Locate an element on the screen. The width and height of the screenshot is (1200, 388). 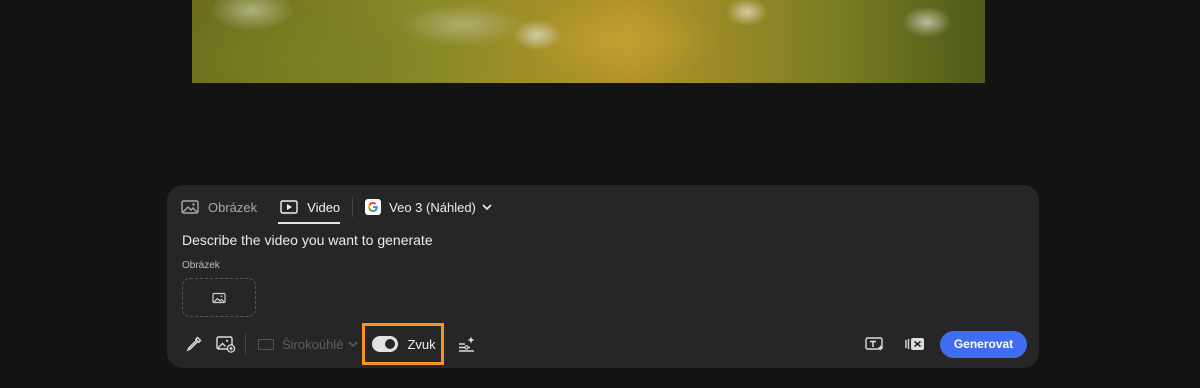
image-add-icon is located at coordinates (226, 344).